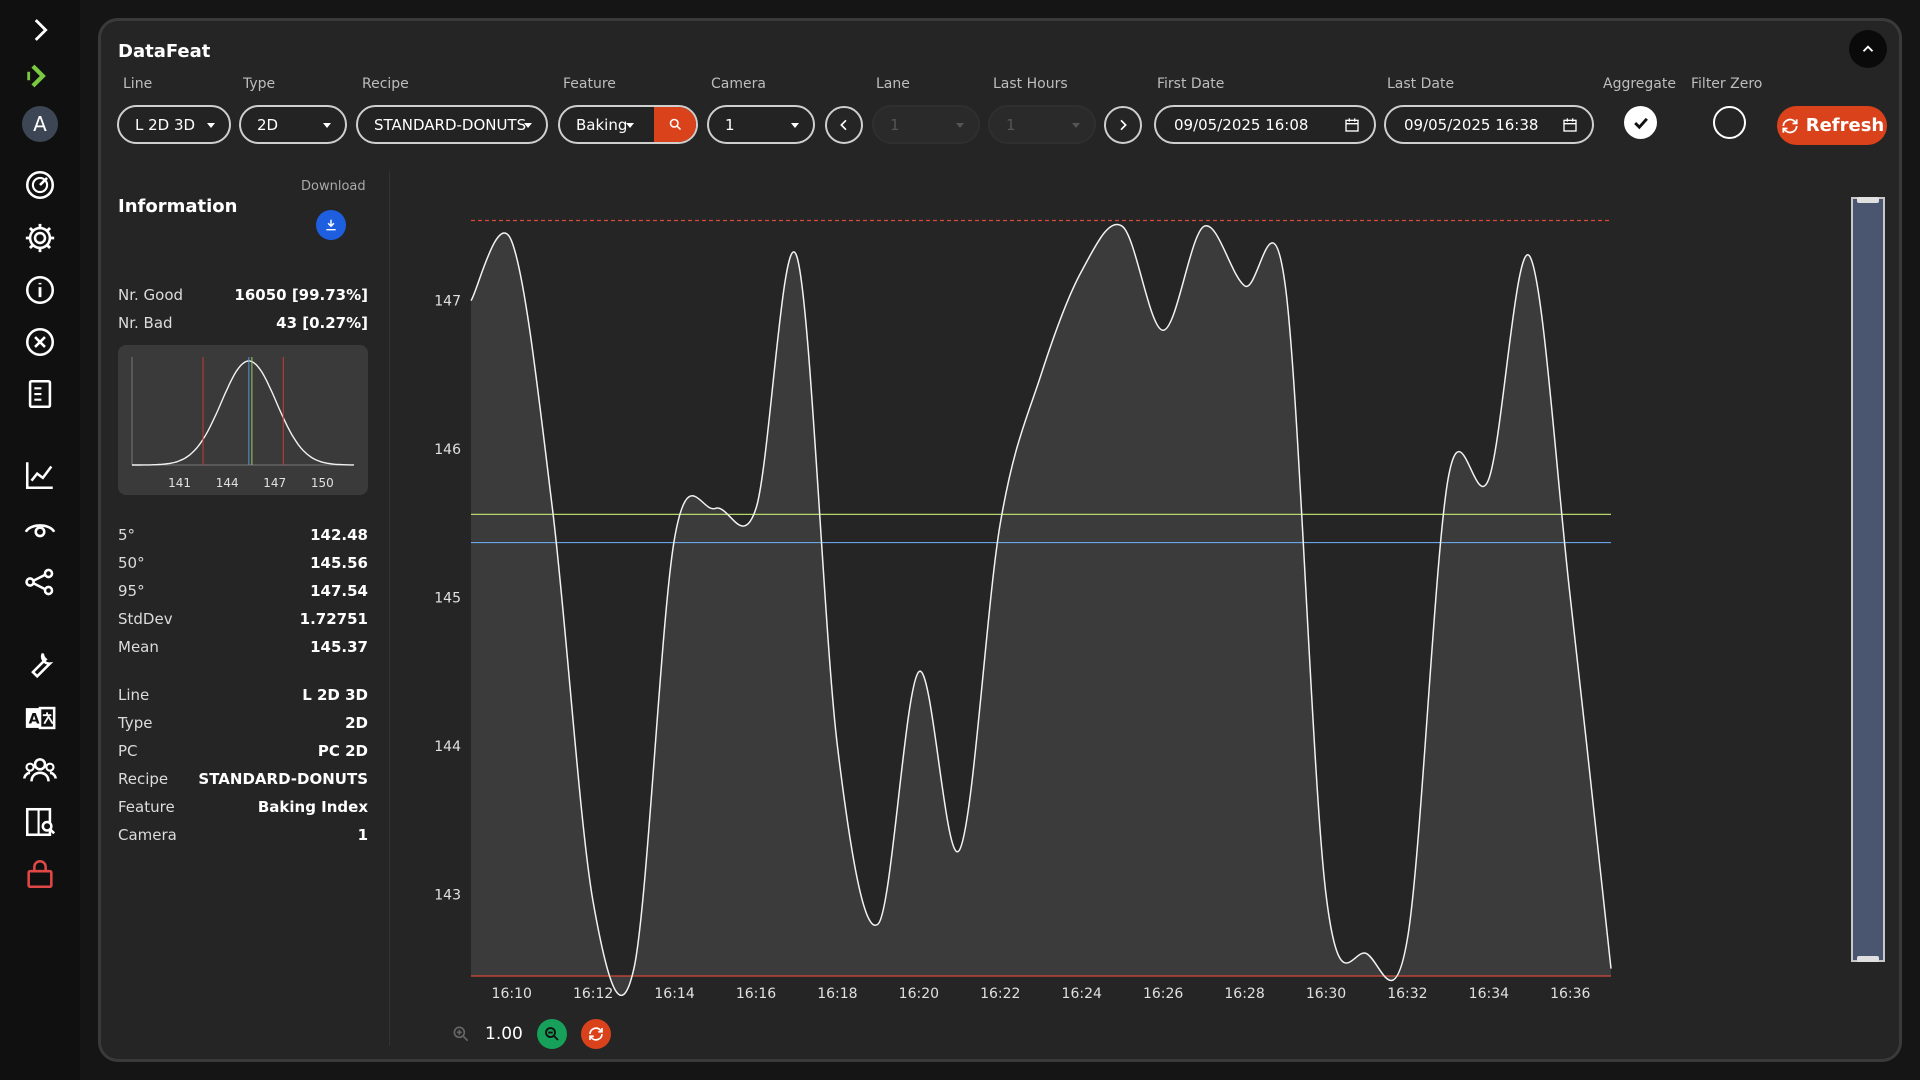 The height and width of the screenshot is (1080, 1920). Describe the element at coordinates (178, 206) in the screenshot. I see `information-title: Information` at that location.